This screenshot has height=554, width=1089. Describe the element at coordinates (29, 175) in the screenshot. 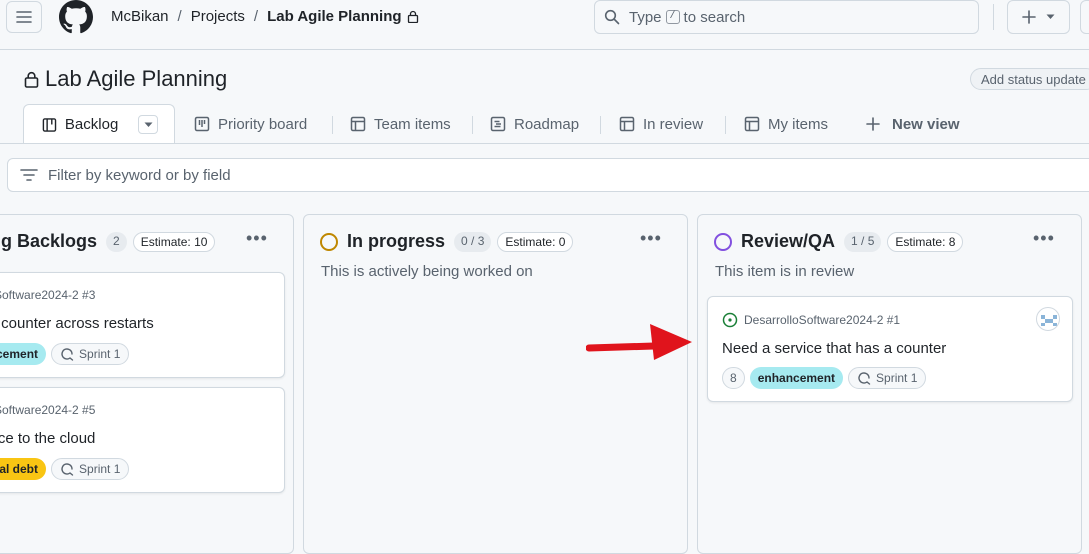

I see `filter-icon` at that location.